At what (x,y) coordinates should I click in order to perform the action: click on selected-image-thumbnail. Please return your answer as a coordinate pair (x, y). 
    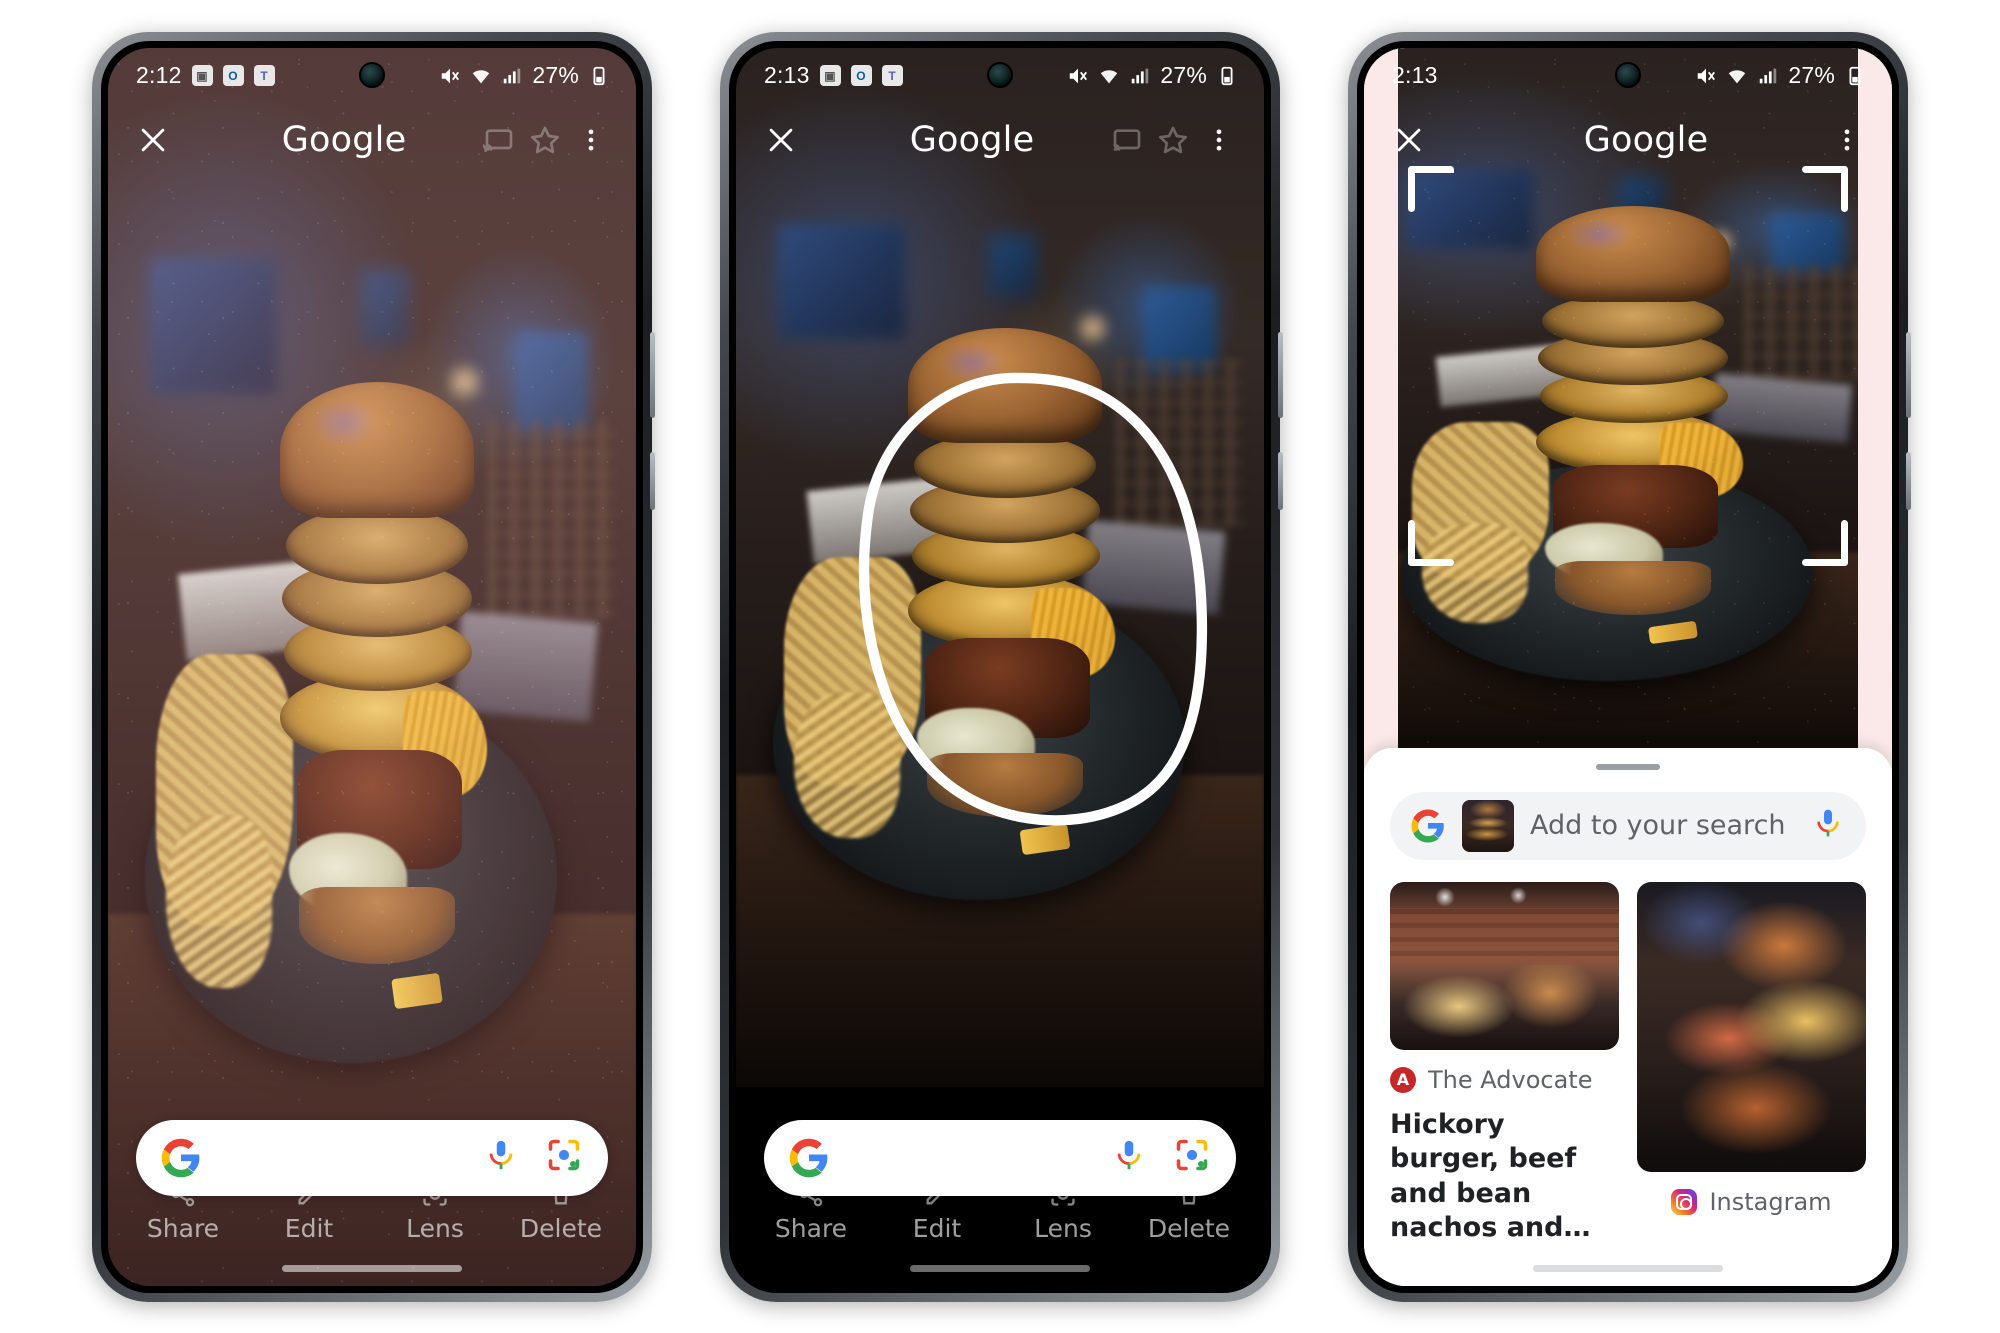
    Looking at the image, I should click on (1488, 825).